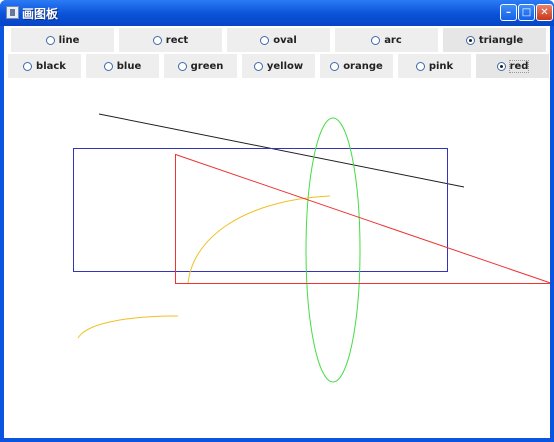 Image resolution: width=554 pixels, height=442 pixels. What do you see at coordinates (519, 66) in the screenshot?
I see `color-option-label: red` at bounding box center [519, 66].